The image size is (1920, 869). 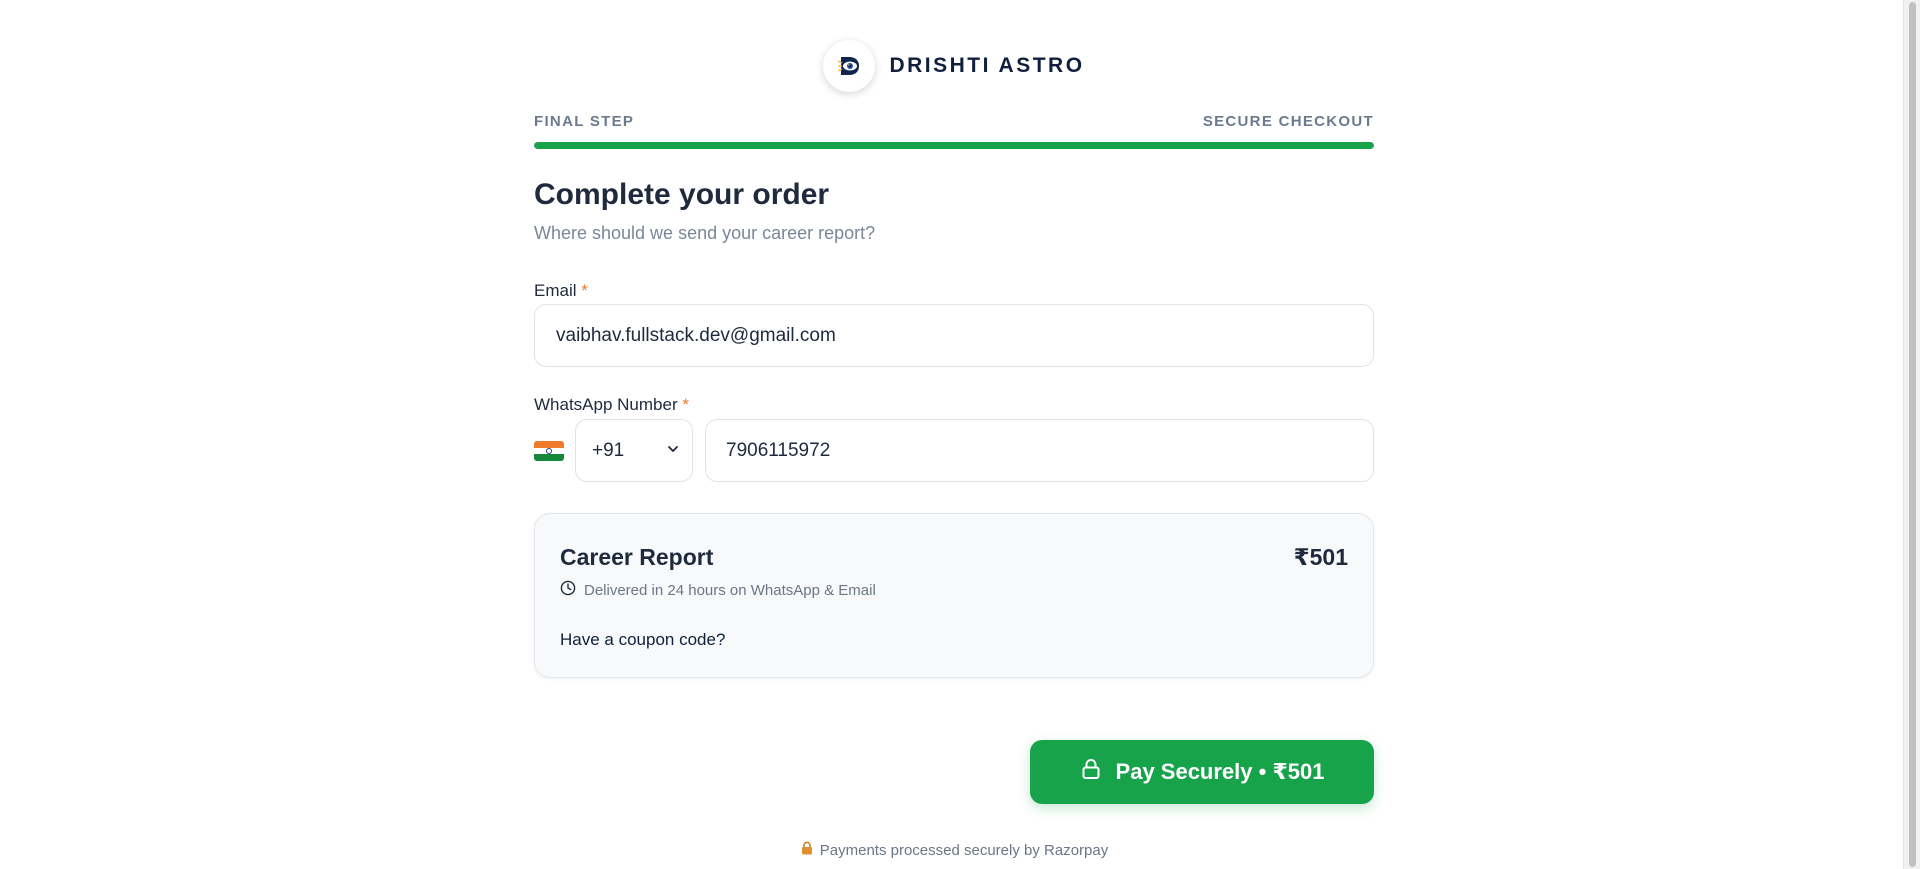 I want to click on scrollbar-thumb, so click(x=1912, y=434).